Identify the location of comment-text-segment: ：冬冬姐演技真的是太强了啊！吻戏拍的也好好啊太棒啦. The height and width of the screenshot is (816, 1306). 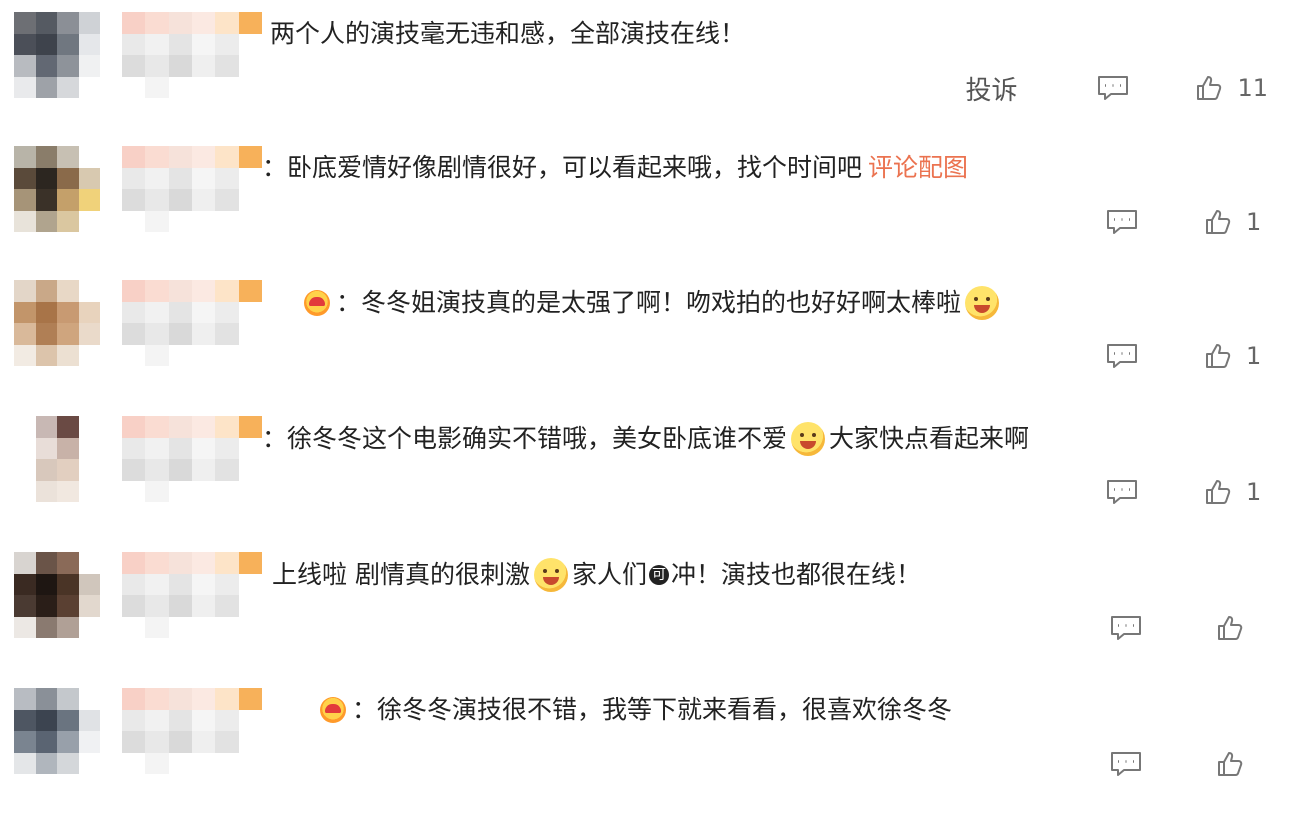
(649, 302).